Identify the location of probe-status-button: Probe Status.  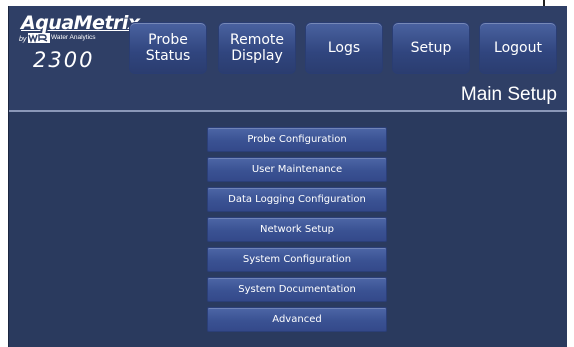
(168, 48).